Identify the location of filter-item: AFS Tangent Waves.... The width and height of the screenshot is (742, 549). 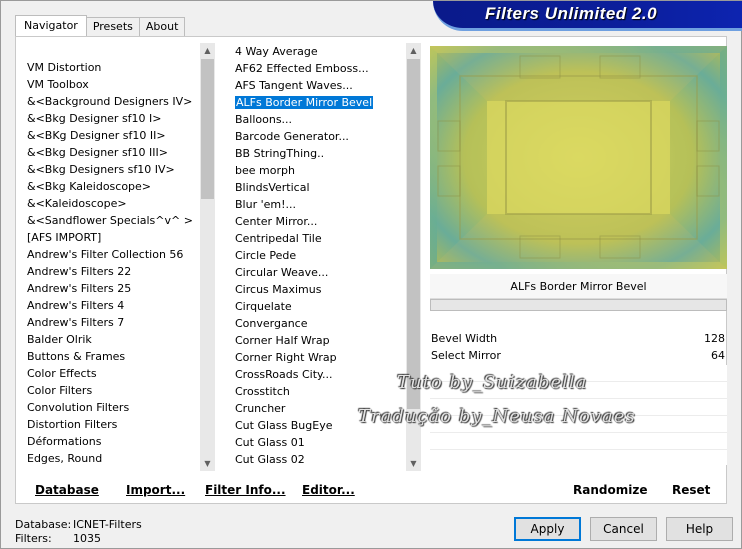
(318, 85).